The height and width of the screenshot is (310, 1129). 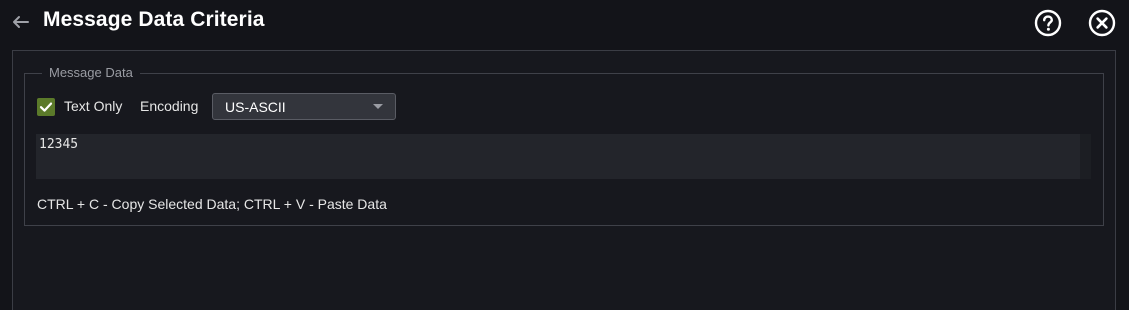 I want to click on encoding-select: US-ASCII, so click(x=304, y=106).